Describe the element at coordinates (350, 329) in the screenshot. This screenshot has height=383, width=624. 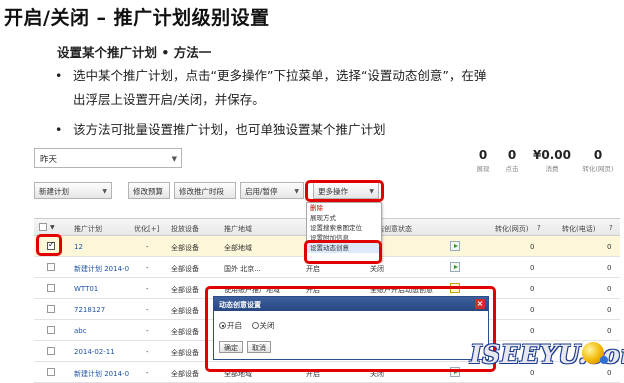
I see `highlight-dialog` at that location.